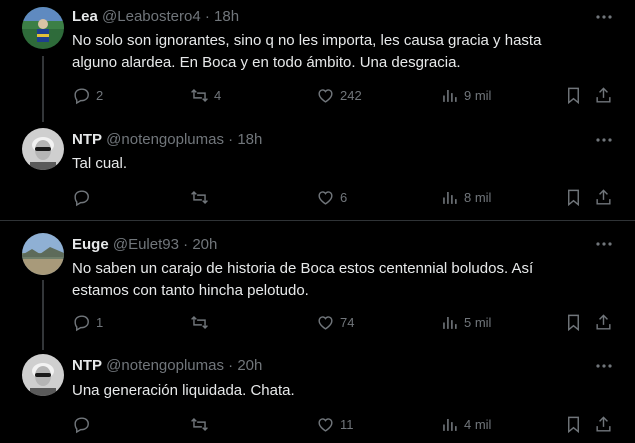 This screenshot has height=443, width=635. What do you see at coordinates (335, 424) in the screenshot?
I see `like-button: 11` at bounding box center [335, 424].